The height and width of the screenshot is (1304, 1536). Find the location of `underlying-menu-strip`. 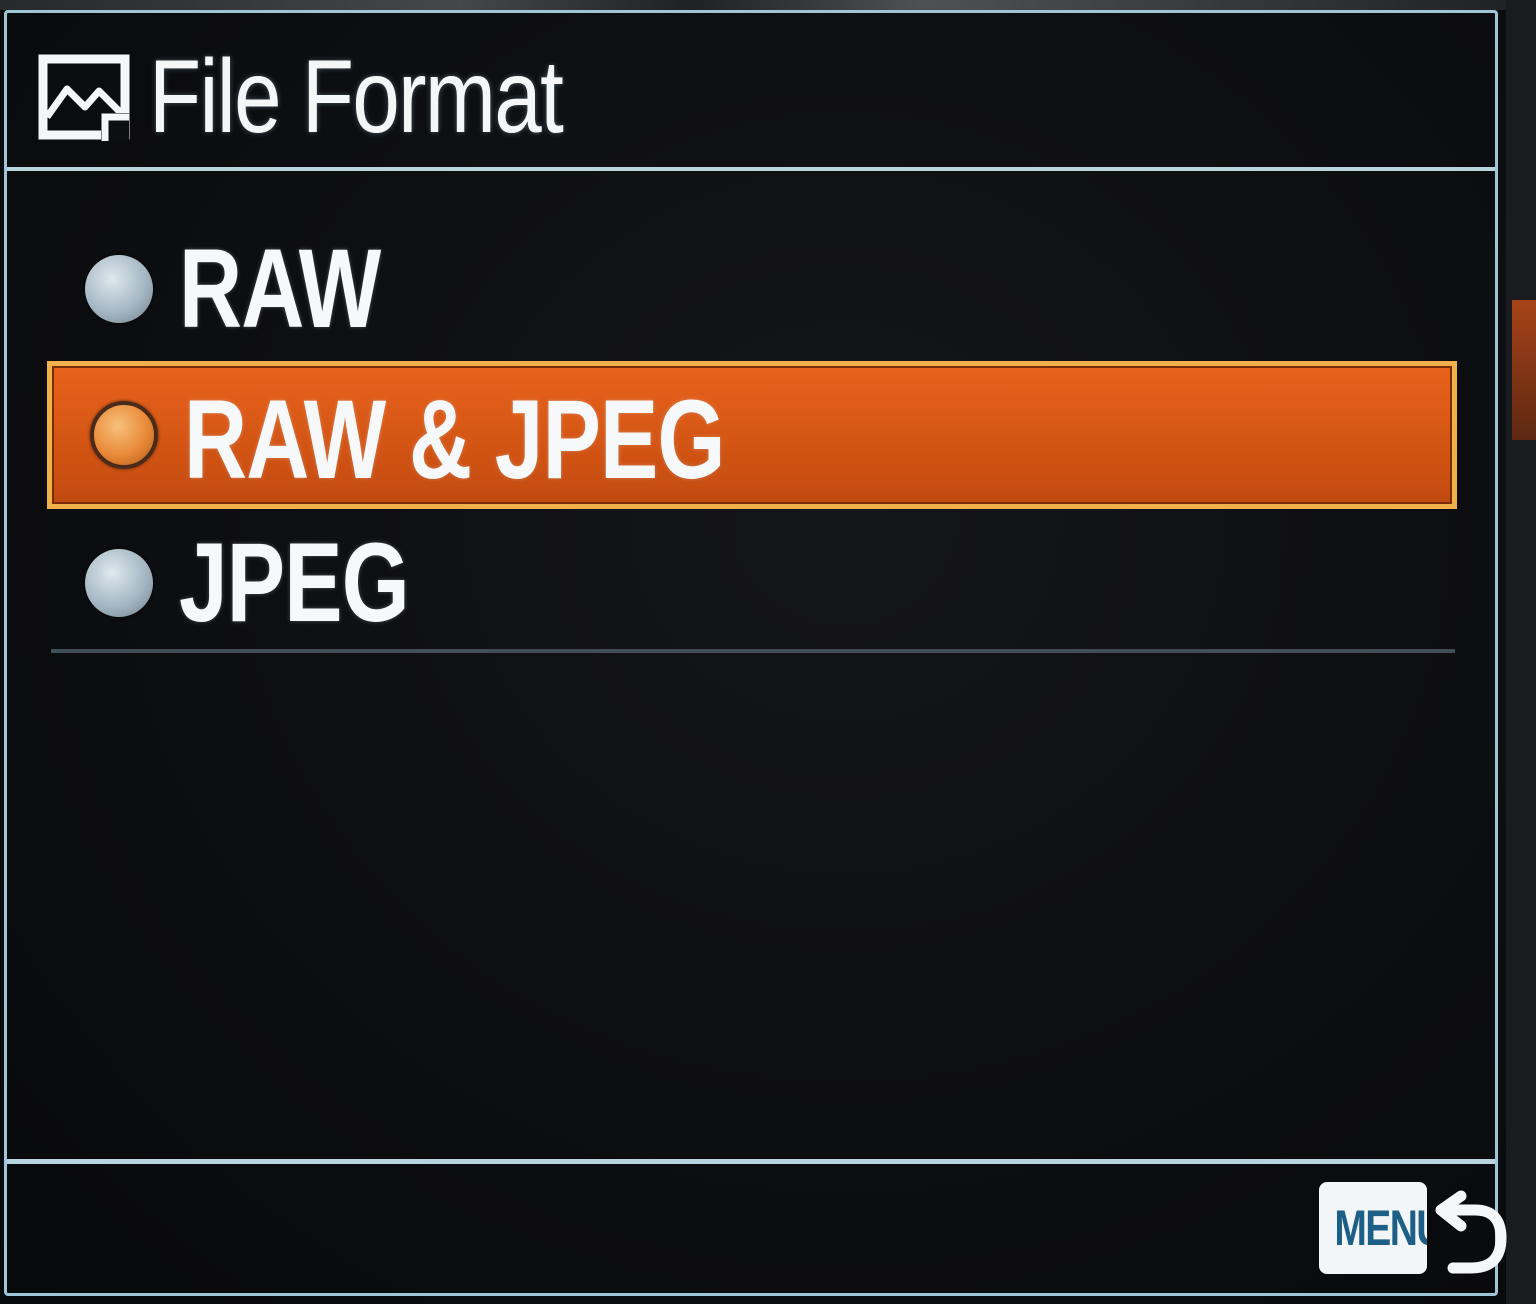

underlying-menu-strip is located at coordinates (768, 5).